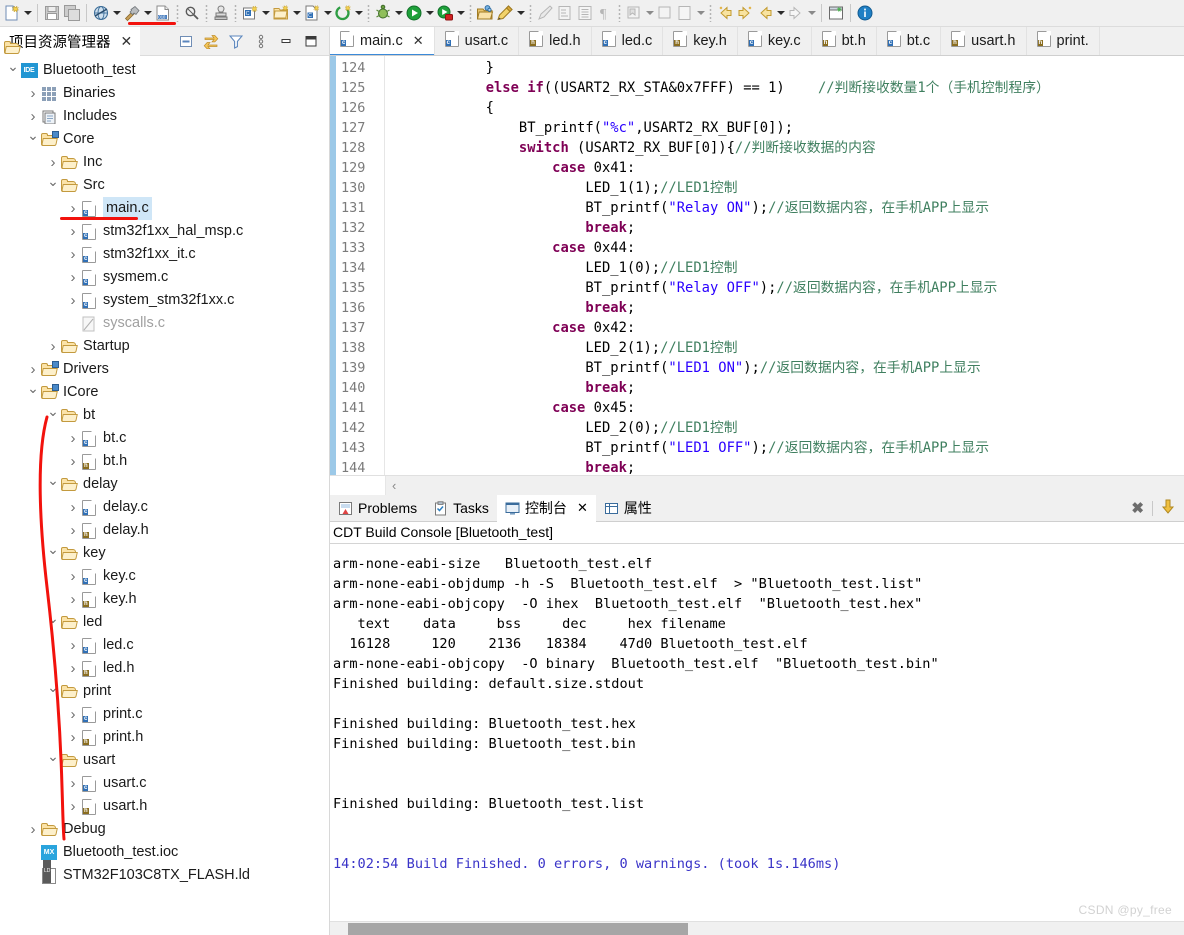  Describe the element at coordinates (165, 829) in the screenshot. I see `tree-item-debug: › Debug` at that location.